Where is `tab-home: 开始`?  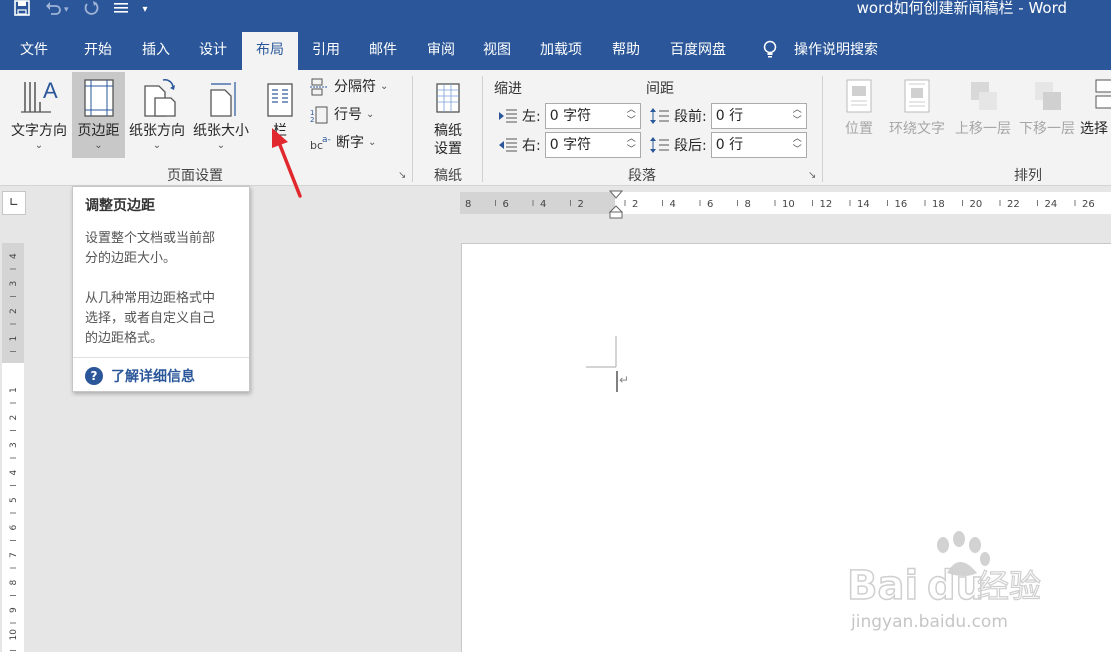
tab-home: 开始 is located at coordinates (98, 51).